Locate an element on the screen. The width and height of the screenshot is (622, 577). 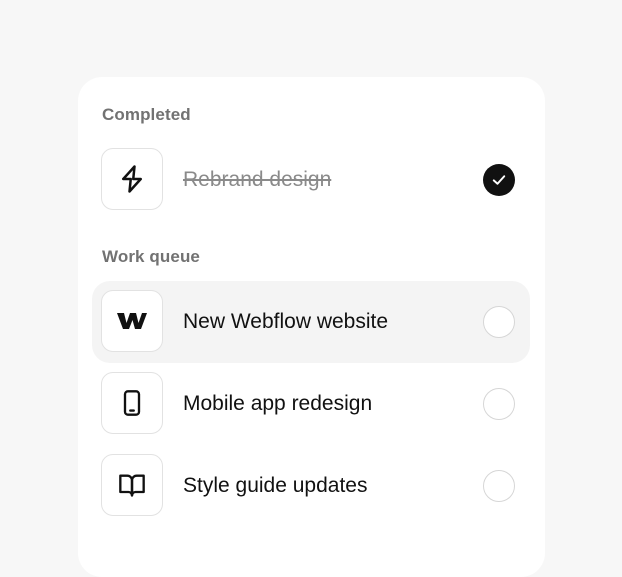
section-title-completed: Completed is located at coordinates (146, 114).